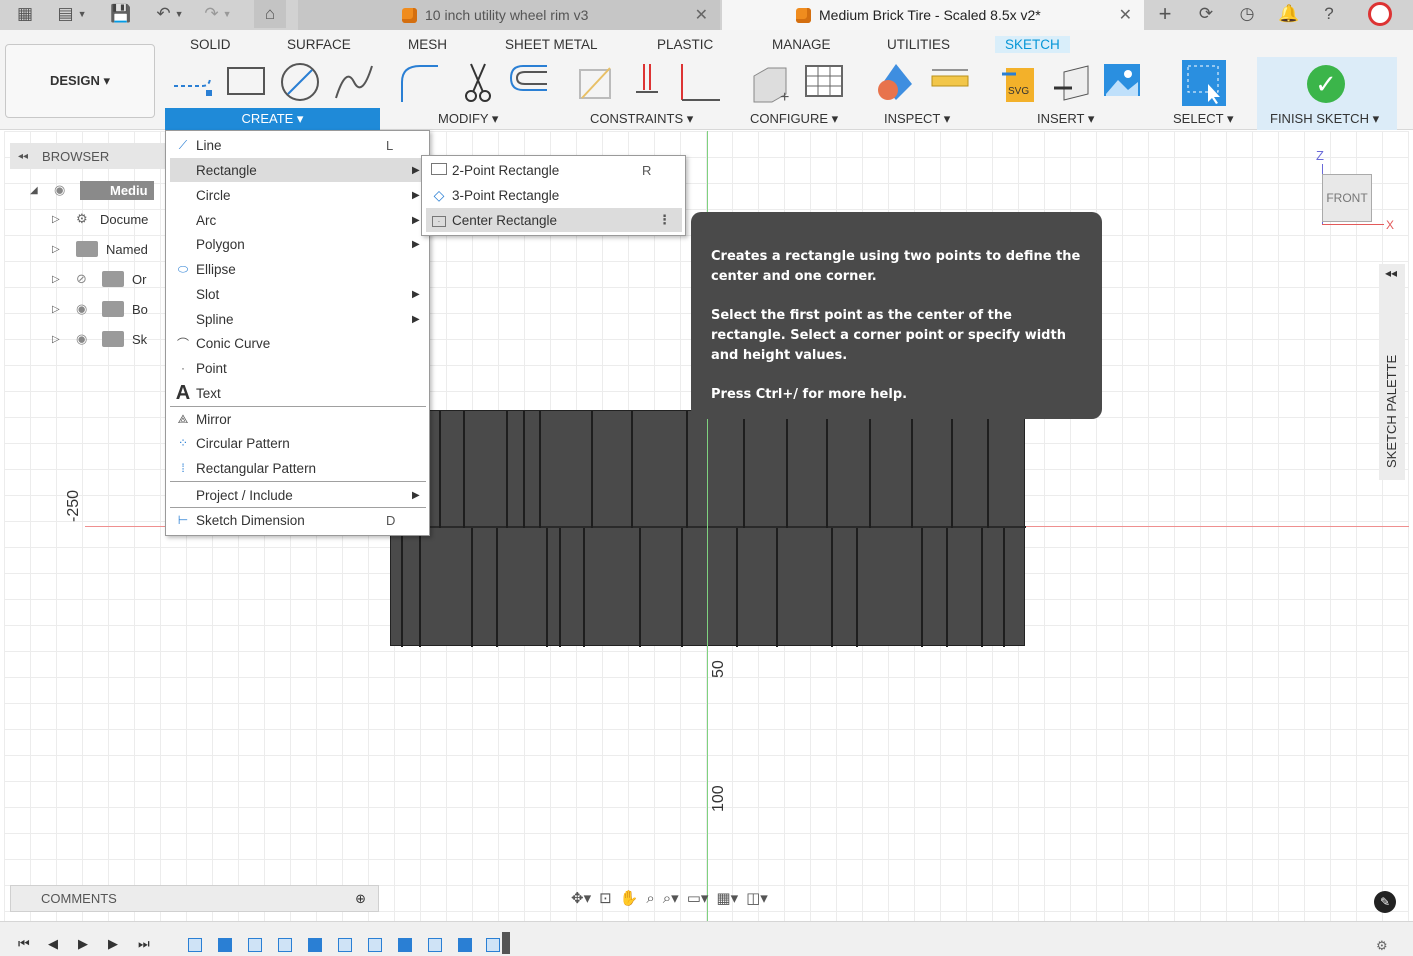  What do you see at coordinates (1380, 14) in the screenshot?
I see `avatar` at bounding box center [1380, 14].